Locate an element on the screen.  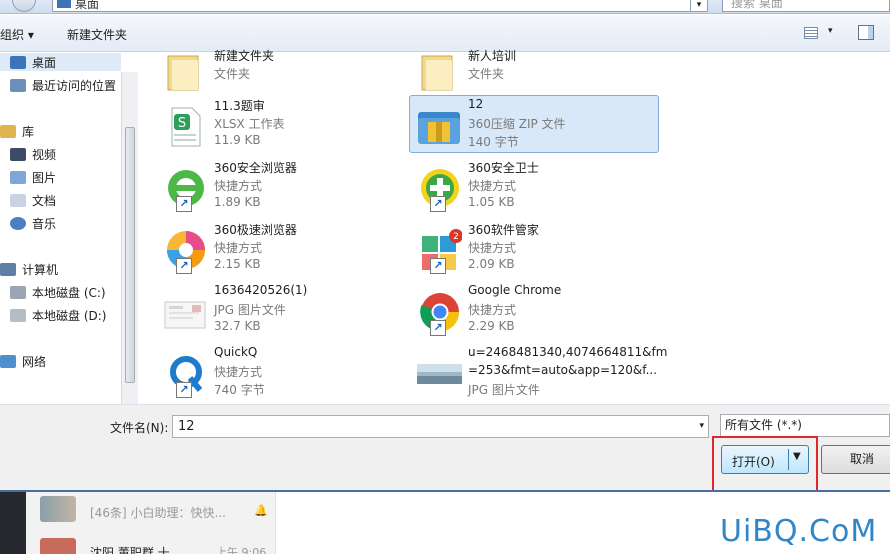
file-name: 360安全卫士 is located at coordinates (503, 168).